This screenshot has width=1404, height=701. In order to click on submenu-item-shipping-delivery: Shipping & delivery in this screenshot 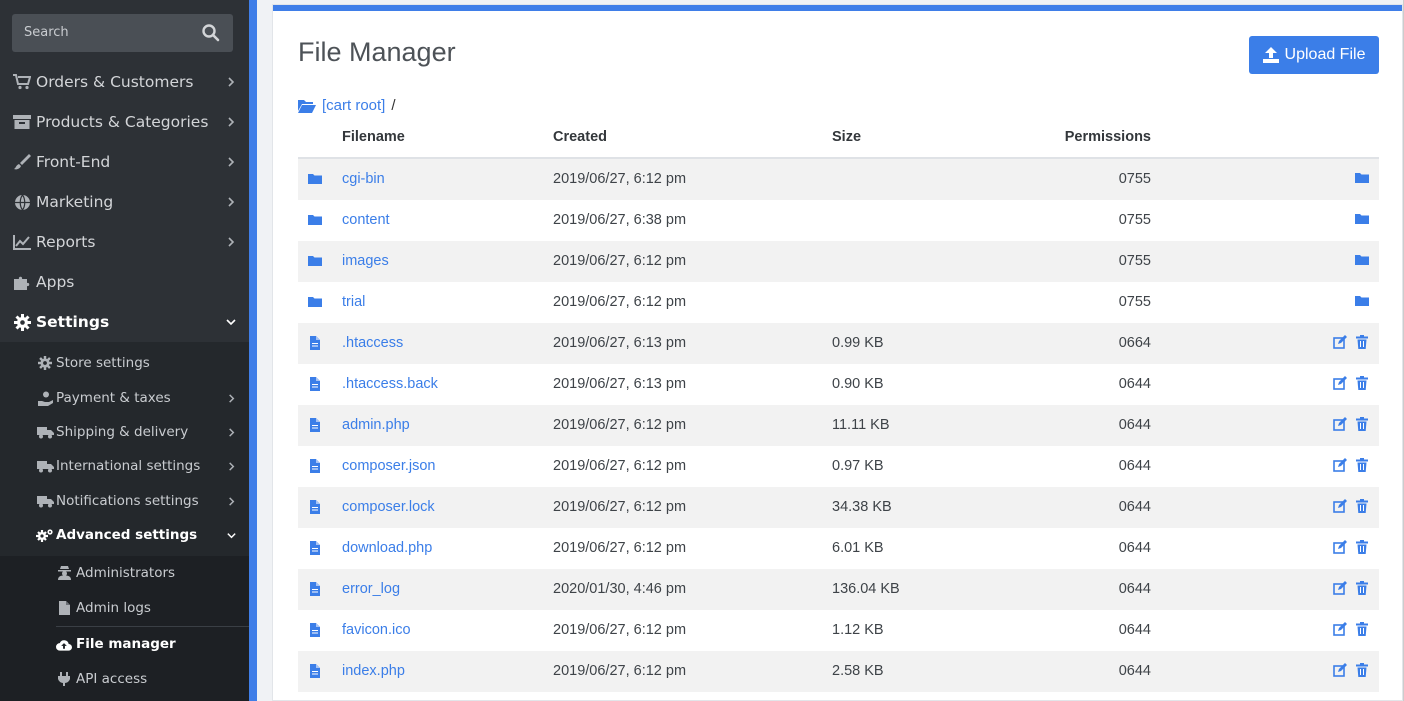, I will do `click(124, 432)`.